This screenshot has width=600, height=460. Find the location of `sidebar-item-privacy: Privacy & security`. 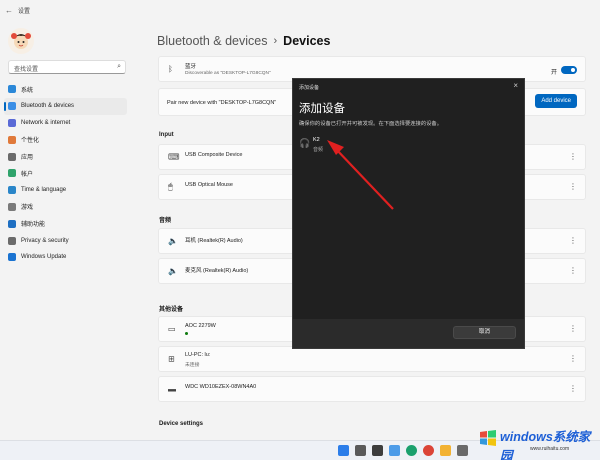

sidebar-item-privacy: Privacy & security is located at coordinates (65, 240).